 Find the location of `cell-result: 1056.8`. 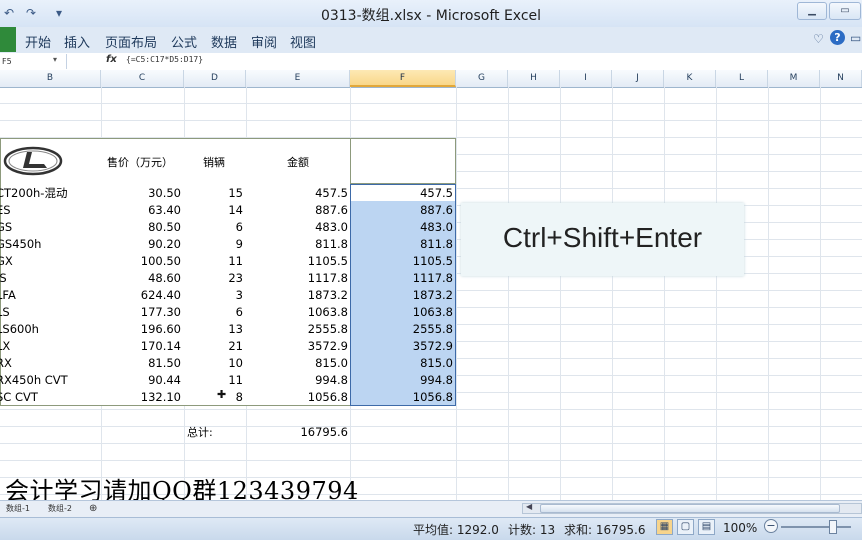

cell-result: 1056.8 is located at coordinates (401, 397).